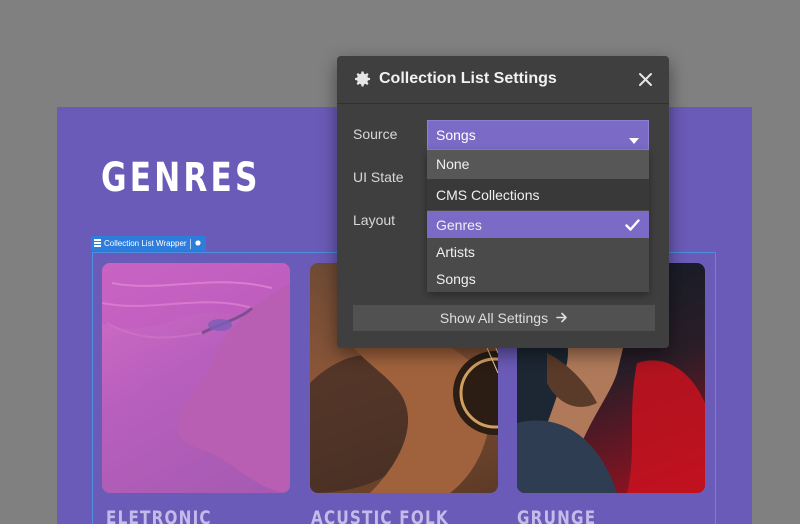 The width and height of the screenshot is (800, 524). I want to click on panel-title: Collection List Settings, so click(468, 78).